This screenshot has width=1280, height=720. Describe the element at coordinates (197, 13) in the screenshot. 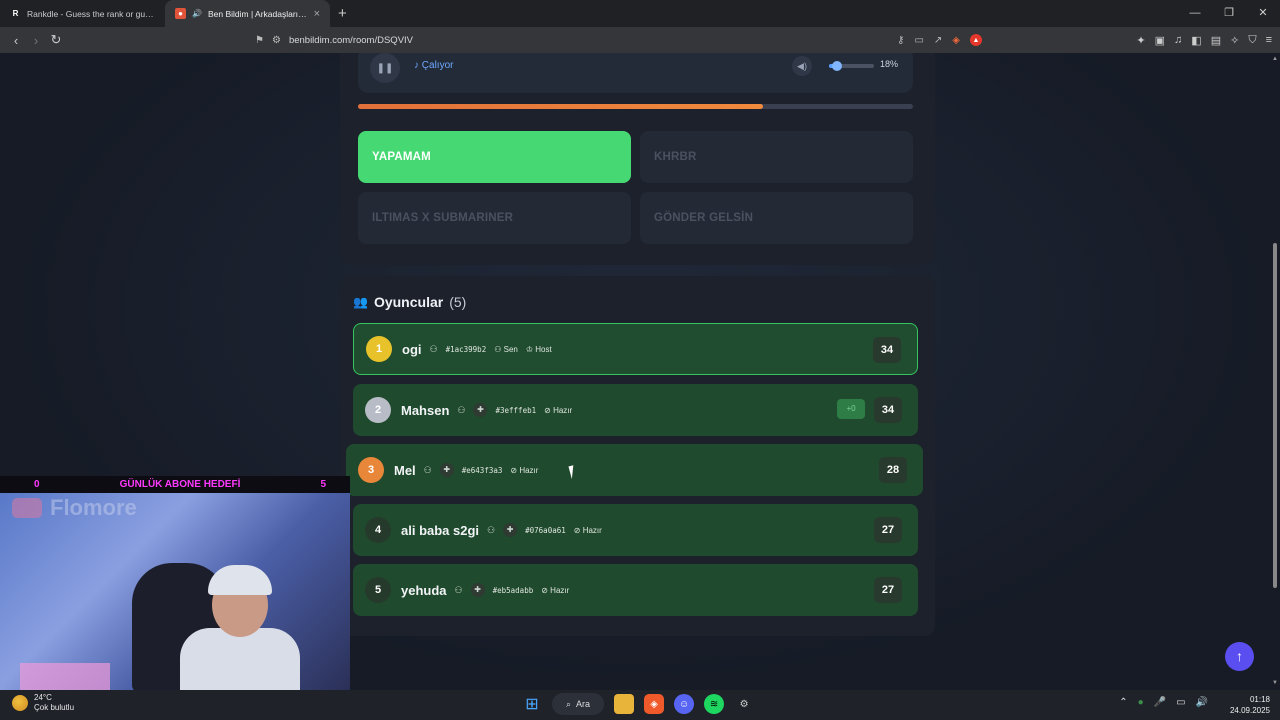

I see `speaker-icon: 🔊` at that location.